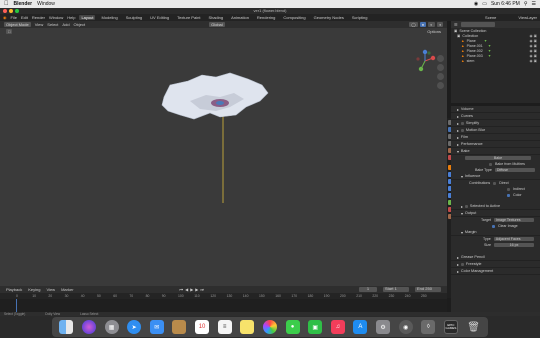 The image size is (540, 338). Describe the element at coordinates (514, 170) in the screenshot. I see `bake-type-dropdown: Diffuse` at that location.